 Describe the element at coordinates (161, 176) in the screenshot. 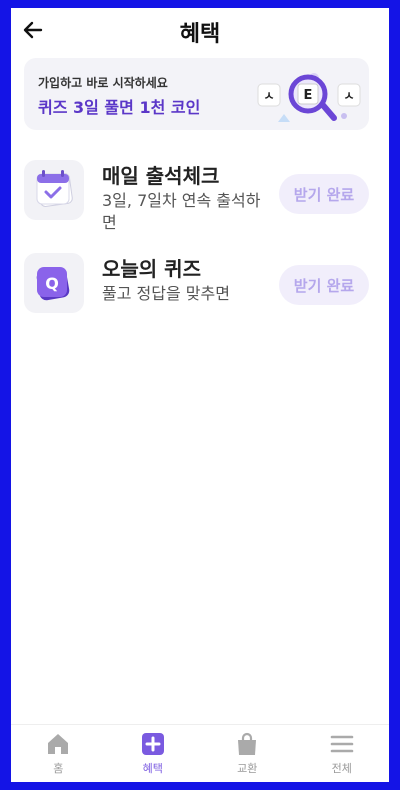

I see `item-title: 매일 출석체크` at that location.